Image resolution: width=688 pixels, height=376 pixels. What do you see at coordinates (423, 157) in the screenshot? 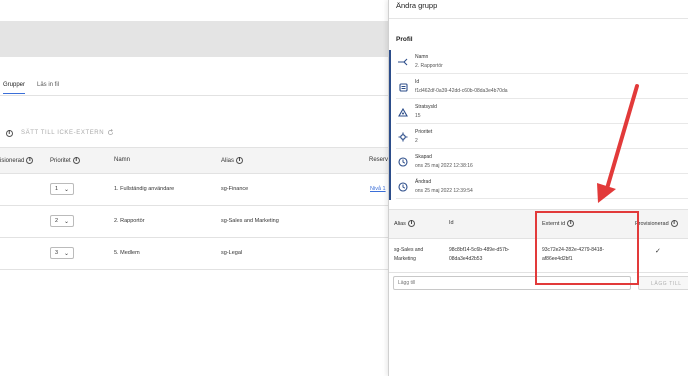
I see `property-label: Skapad` at bounding box center [423, 157].